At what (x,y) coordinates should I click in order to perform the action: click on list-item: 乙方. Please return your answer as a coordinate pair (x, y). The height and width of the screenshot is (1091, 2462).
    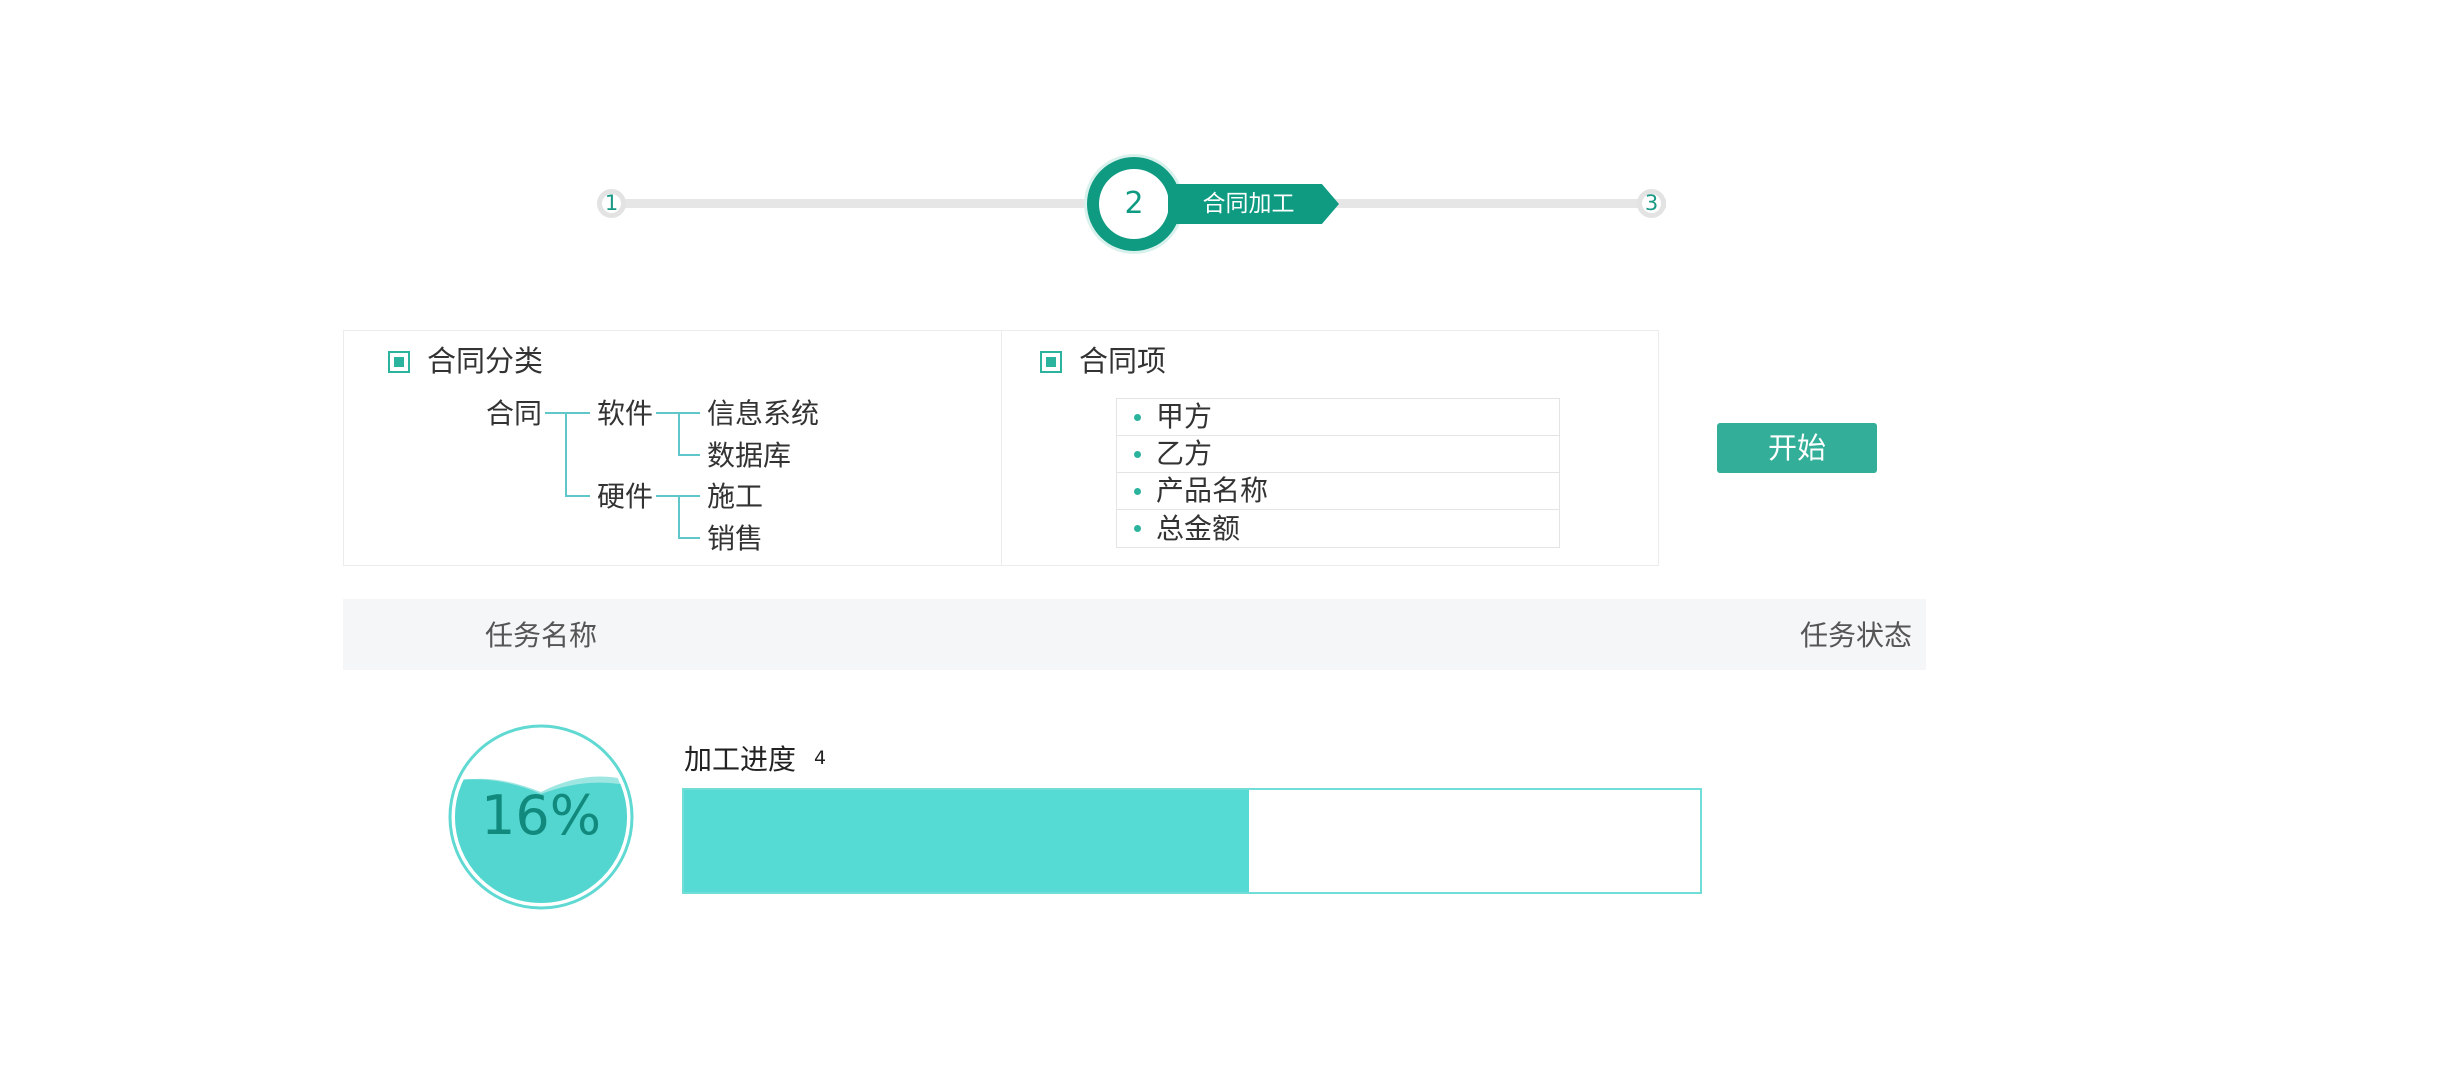
    Looking at the image, I should click on (1338, 454).